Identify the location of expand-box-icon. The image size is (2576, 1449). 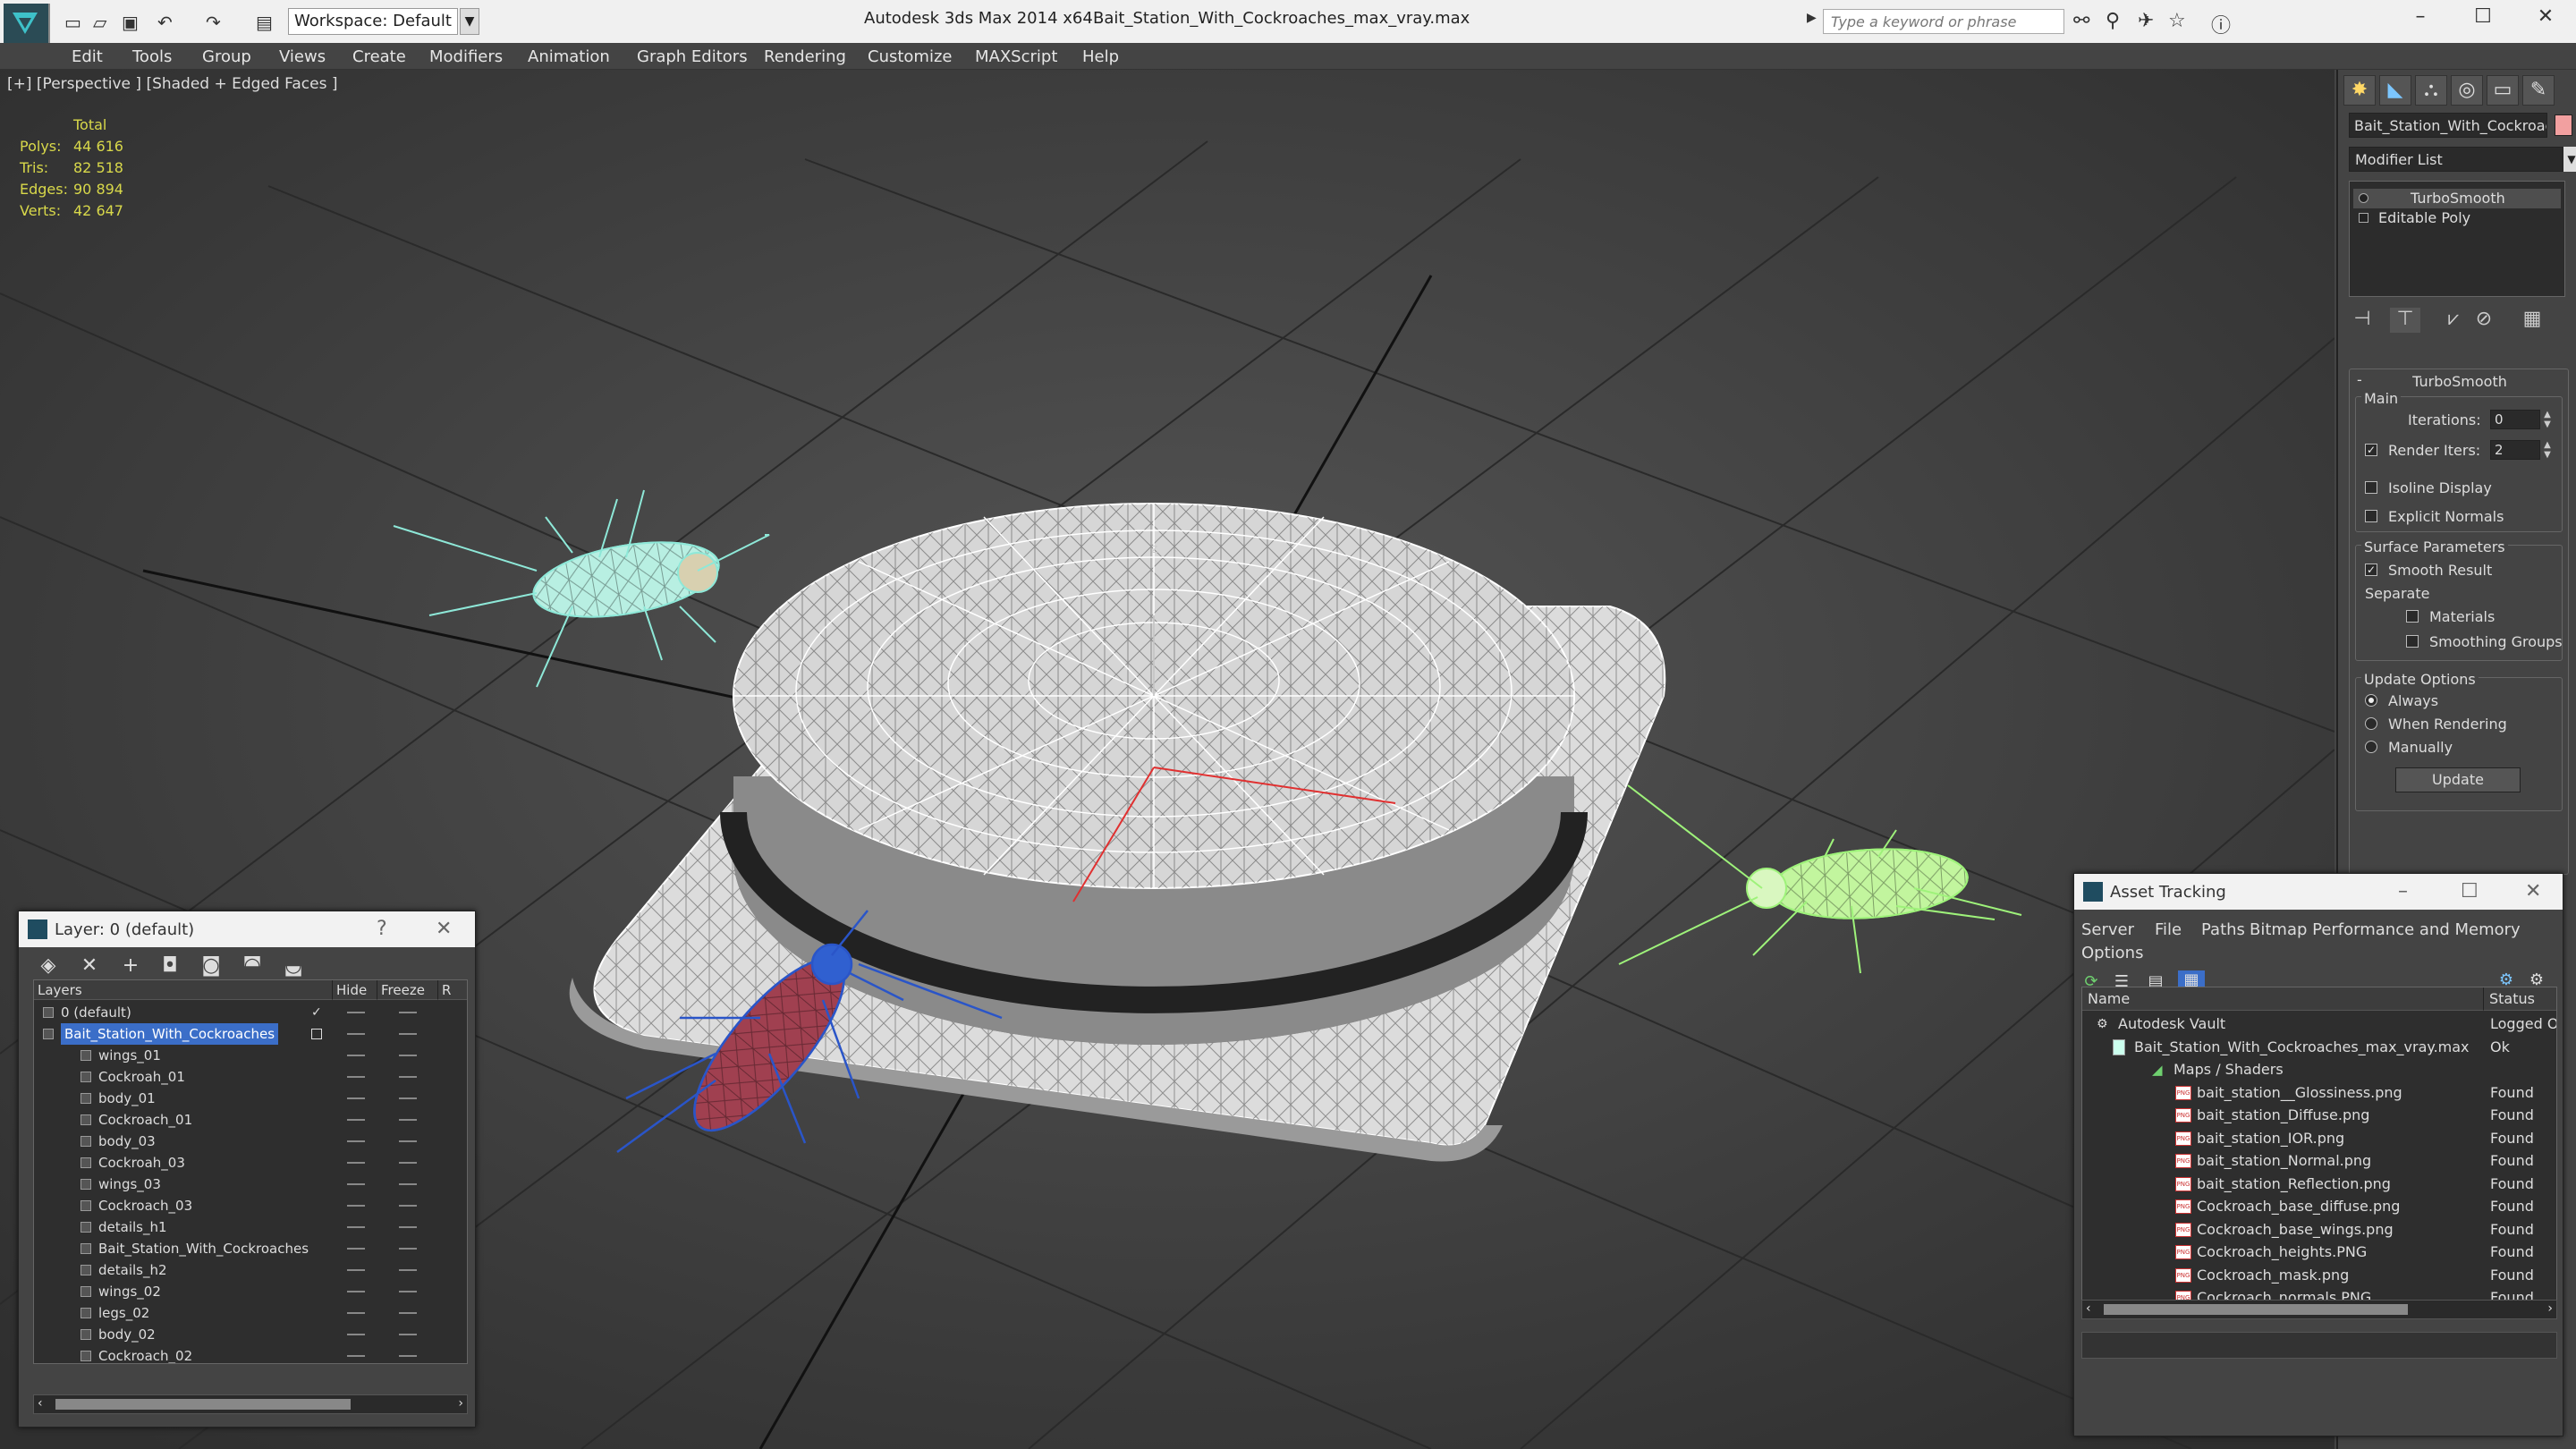
(2363, 218).